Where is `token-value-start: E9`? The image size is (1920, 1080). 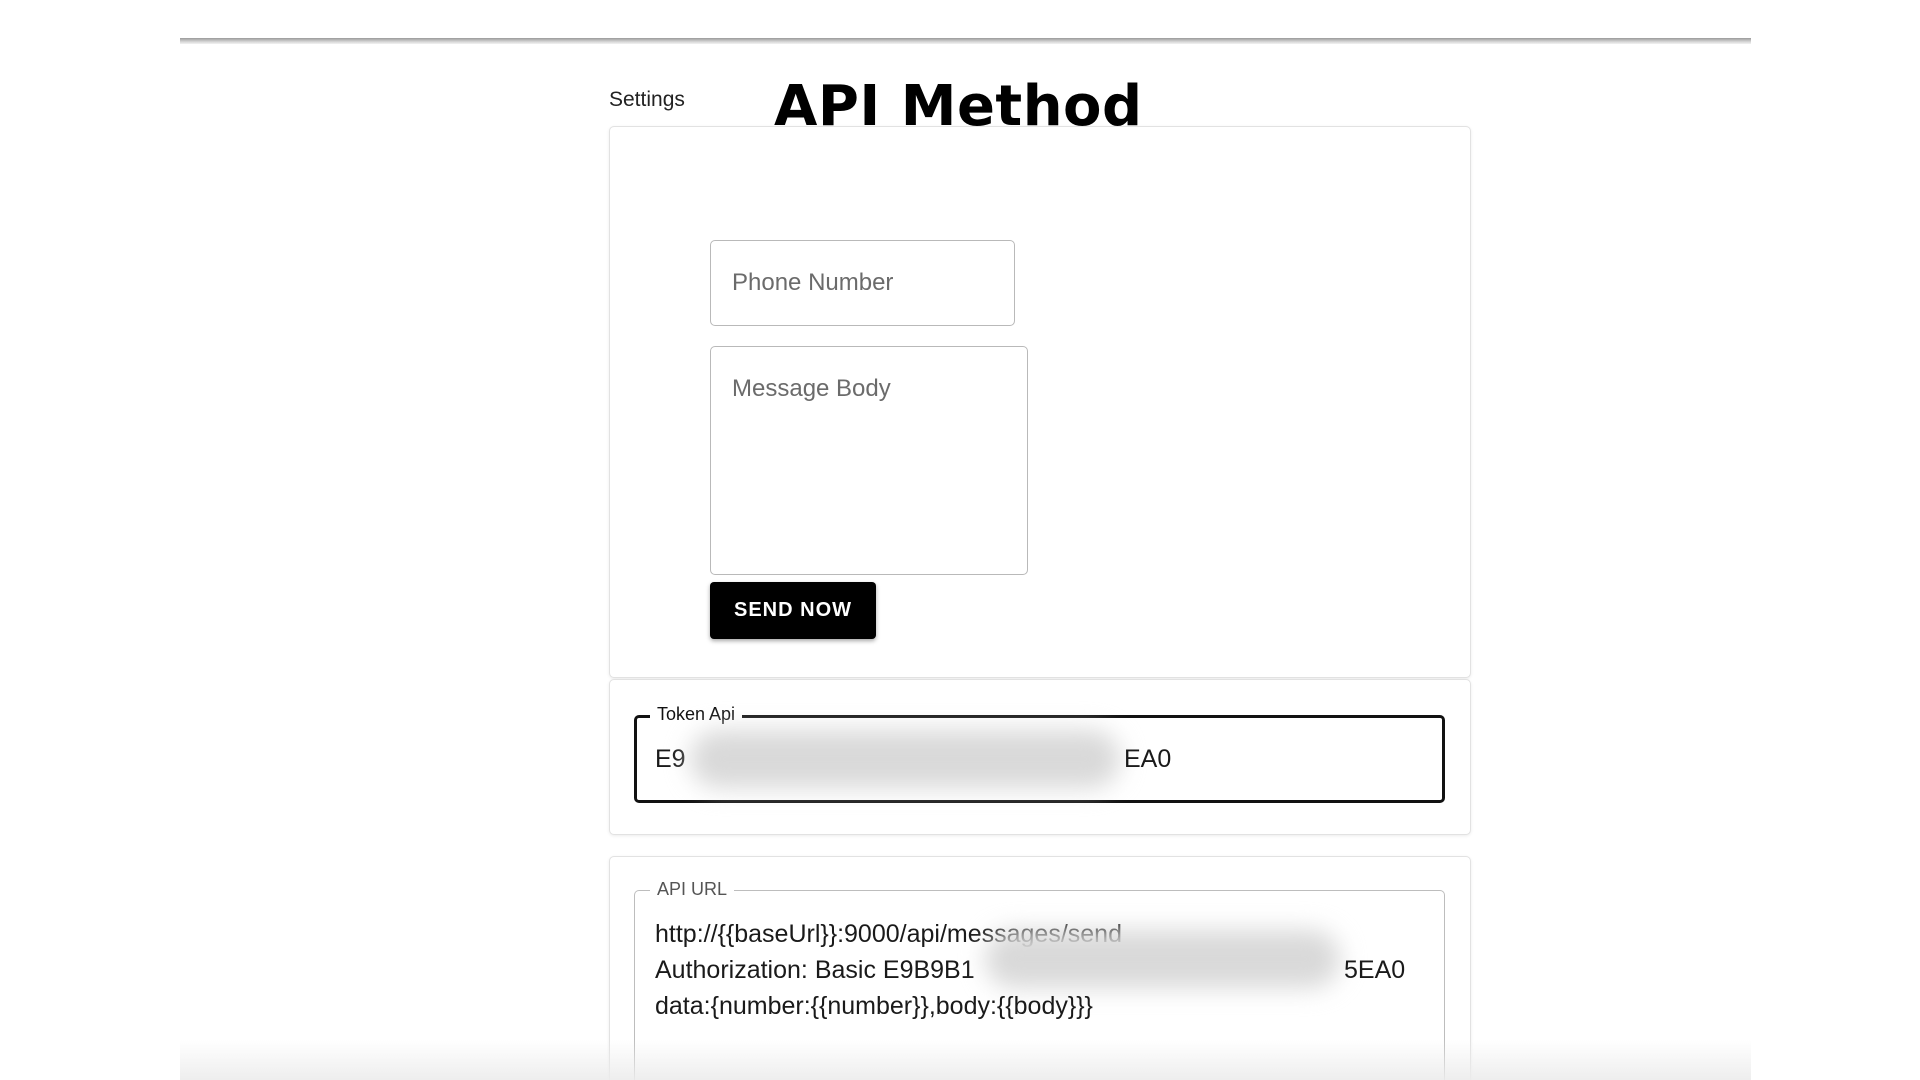 token-value-start: E9 is located at coordinates (670, 759).